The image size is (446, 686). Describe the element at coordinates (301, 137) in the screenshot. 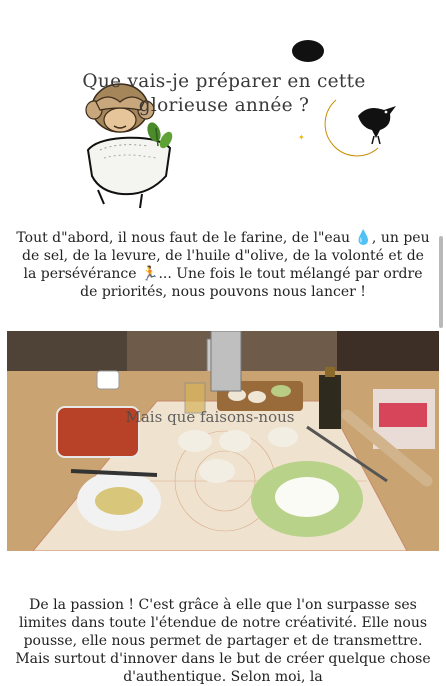

I see `star-icon: ✦` at that location.